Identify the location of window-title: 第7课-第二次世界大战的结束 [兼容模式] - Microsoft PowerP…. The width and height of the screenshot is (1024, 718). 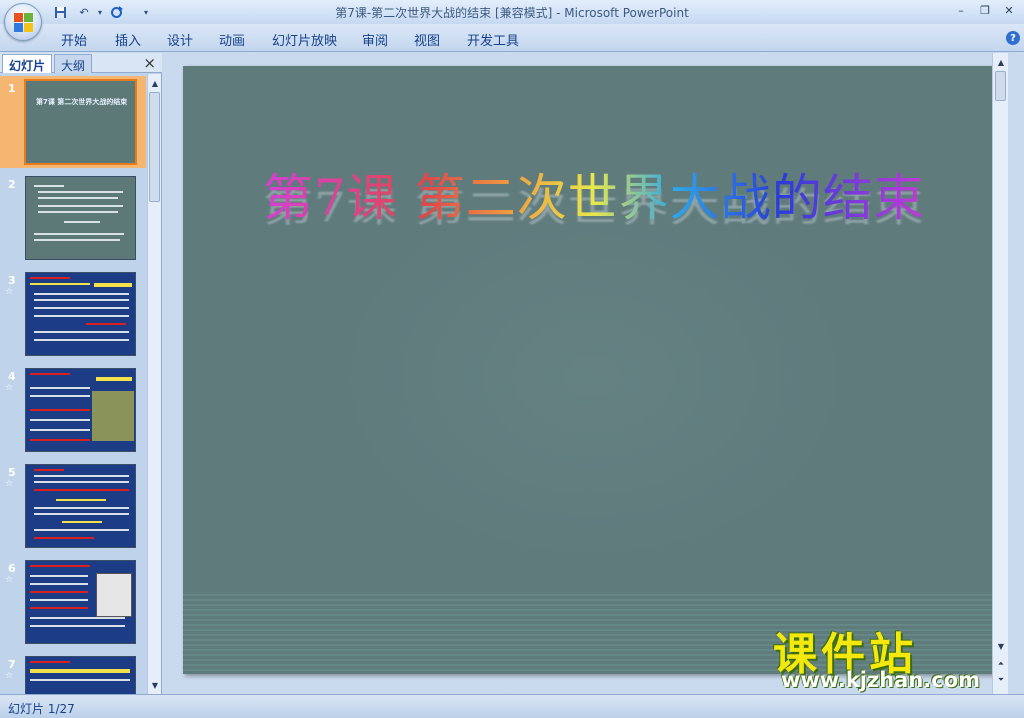
(512, 13).